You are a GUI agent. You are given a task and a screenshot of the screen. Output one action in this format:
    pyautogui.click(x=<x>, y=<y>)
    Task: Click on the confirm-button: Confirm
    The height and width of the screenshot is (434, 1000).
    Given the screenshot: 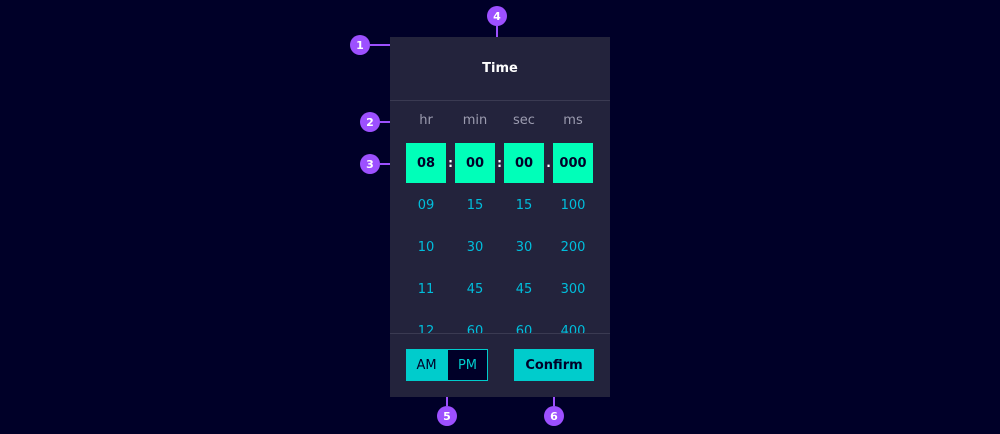 What is the action you would take?
    pyautogui.click(x=554, y=365)
    